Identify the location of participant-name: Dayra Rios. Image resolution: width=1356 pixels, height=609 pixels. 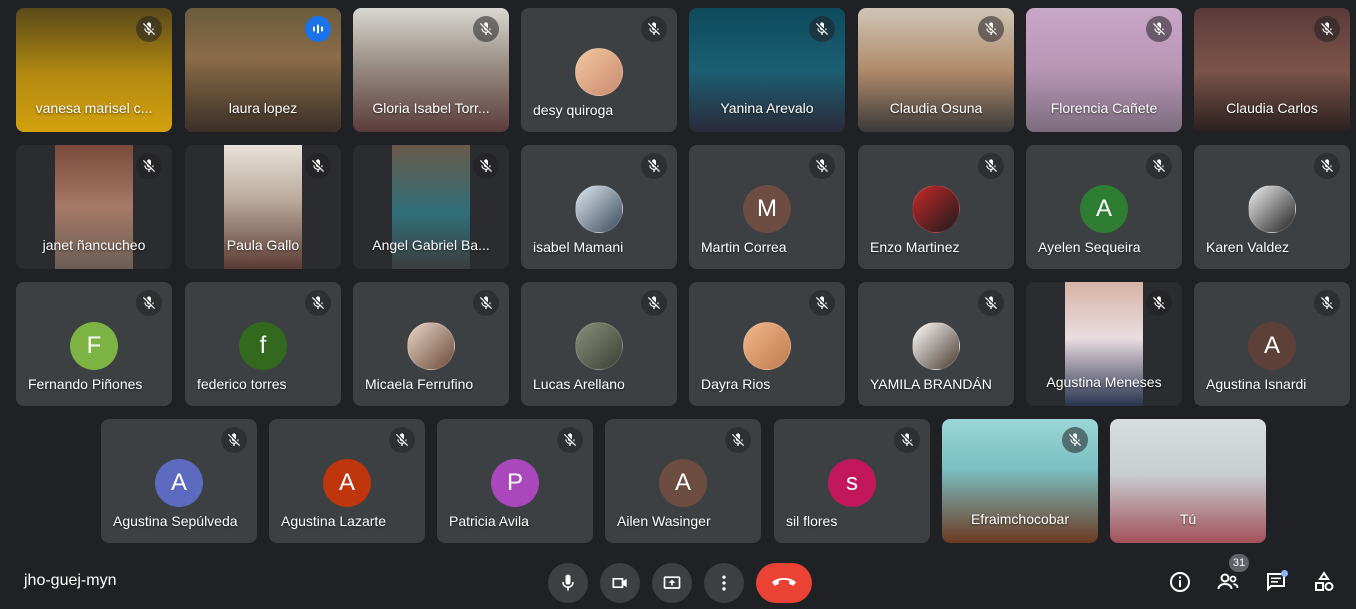
(736, 384).